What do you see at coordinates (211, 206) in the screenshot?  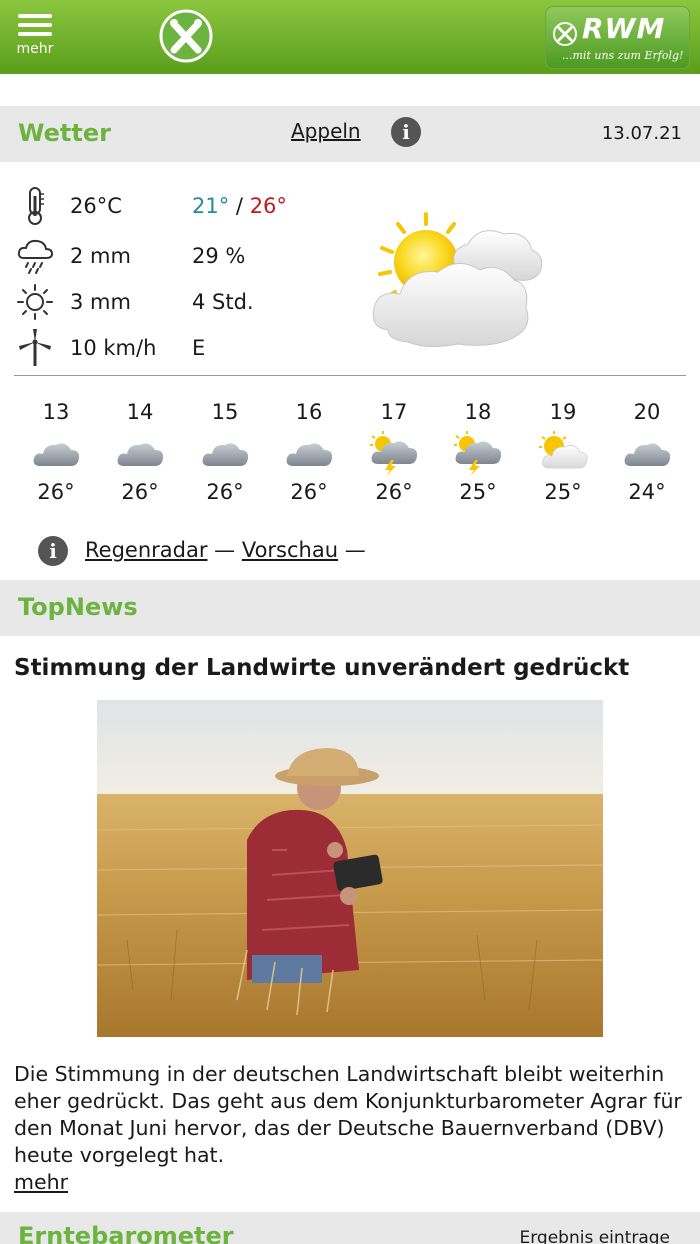 I see `temp-min: 21°` at bounding box center [211, 206].